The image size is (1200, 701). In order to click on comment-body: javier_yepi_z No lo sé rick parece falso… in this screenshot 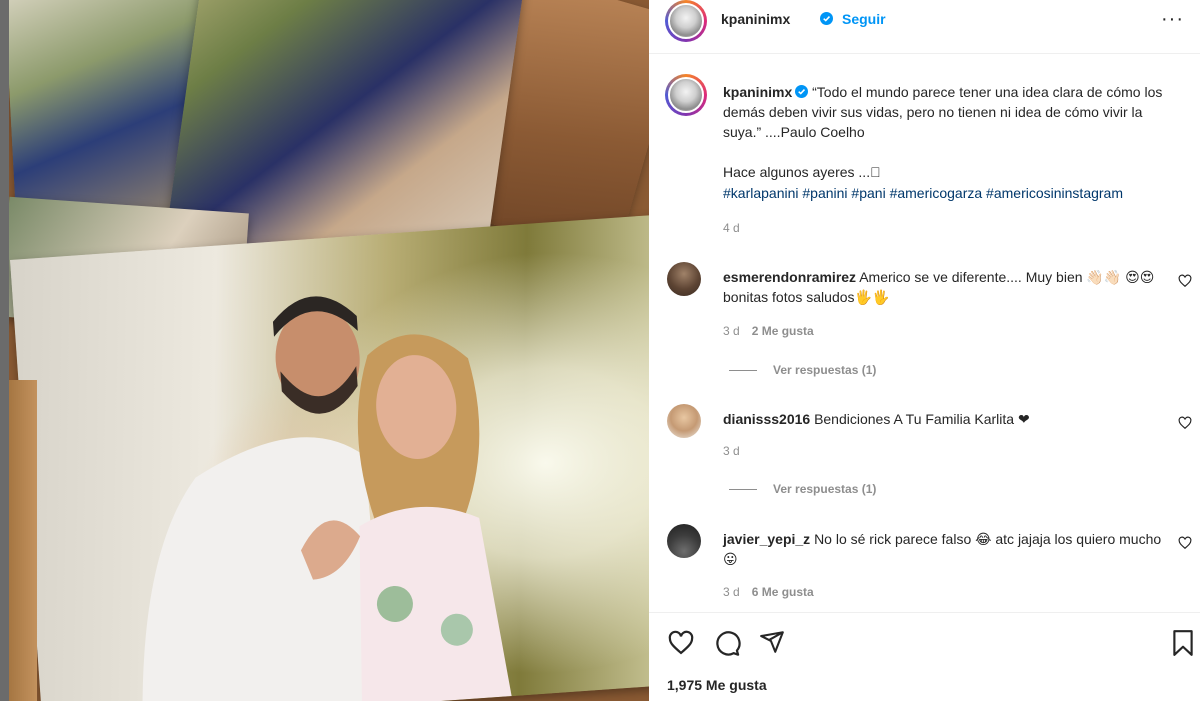, I will do `click(943, 549)`.